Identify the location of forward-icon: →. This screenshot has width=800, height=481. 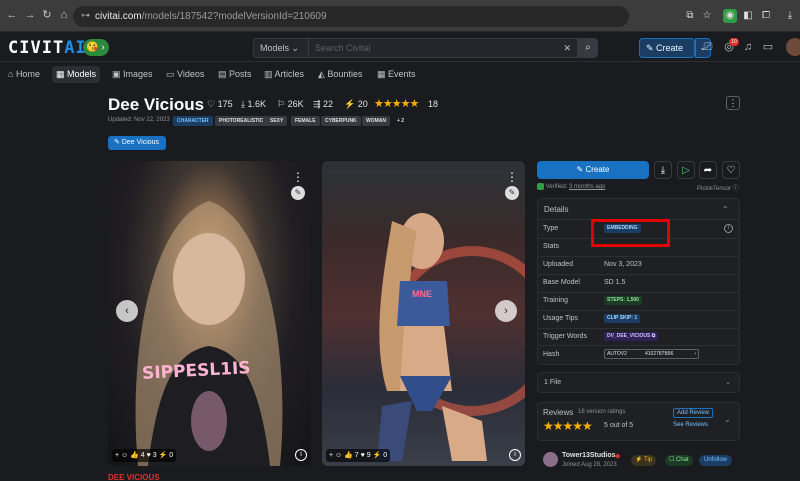
(30, 15).